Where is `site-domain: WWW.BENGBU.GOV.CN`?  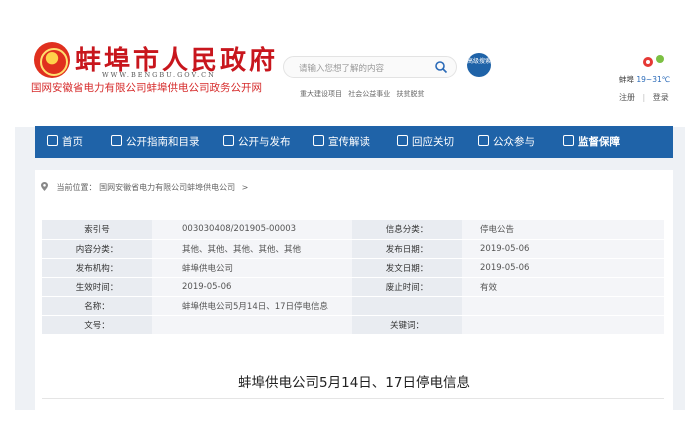
site-domain: WWW.BENGBU.GOV.CN is located at coordinates (159, 75).